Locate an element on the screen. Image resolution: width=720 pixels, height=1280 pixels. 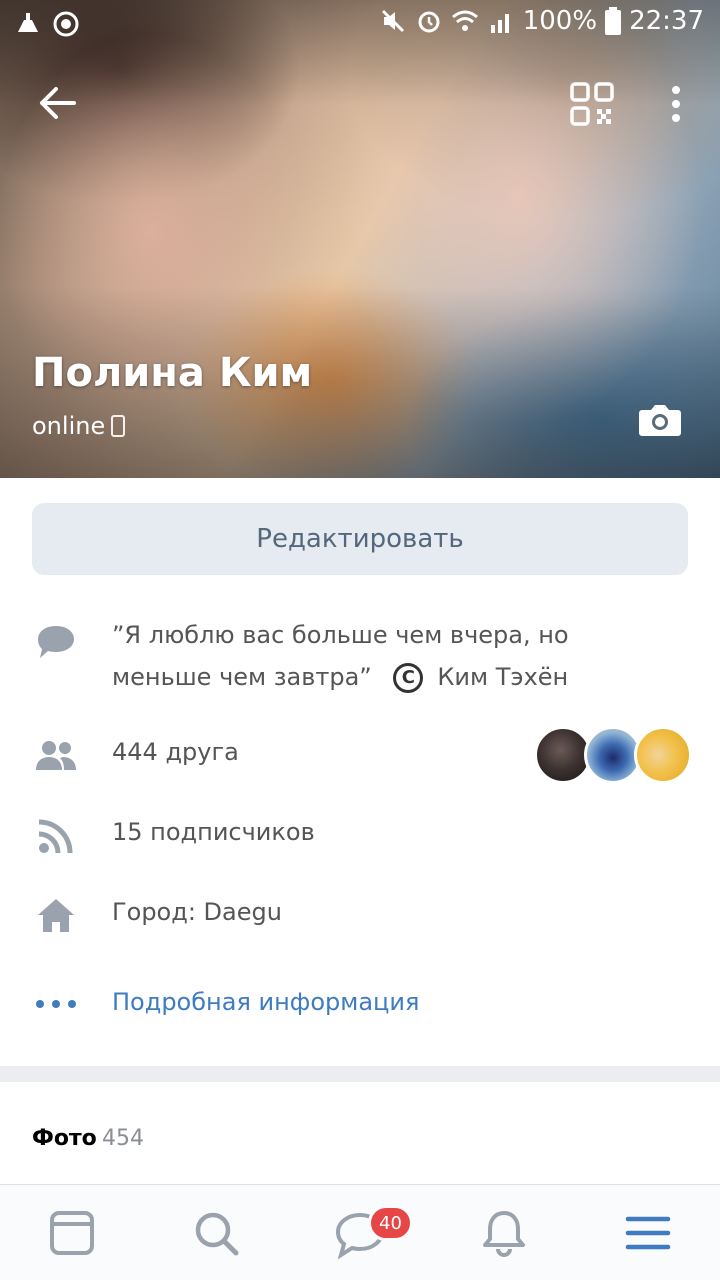
more-dots-icon is located at coordinates (56, 1004).